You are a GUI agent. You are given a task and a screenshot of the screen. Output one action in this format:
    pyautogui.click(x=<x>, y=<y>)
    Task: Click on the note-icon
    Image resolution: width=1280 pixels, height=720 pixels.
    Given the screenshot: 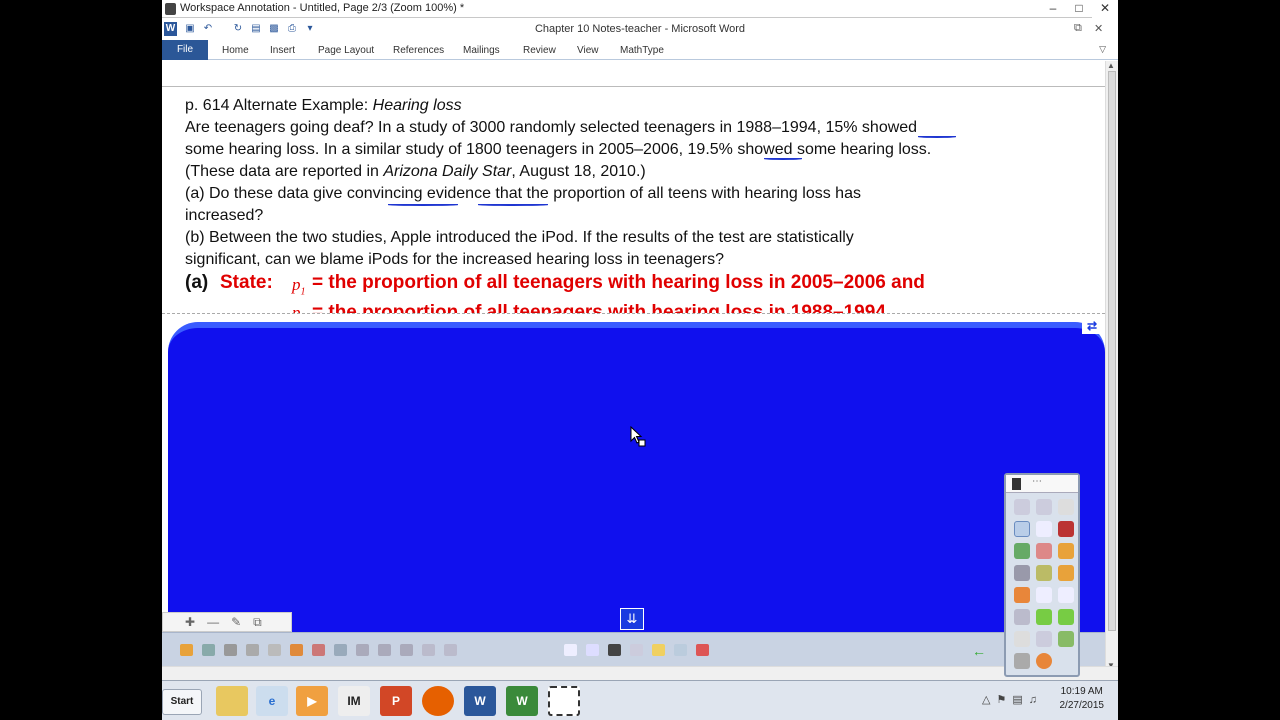 What is the action you would take?
    pyautogui.click(x=658, y=650)
    